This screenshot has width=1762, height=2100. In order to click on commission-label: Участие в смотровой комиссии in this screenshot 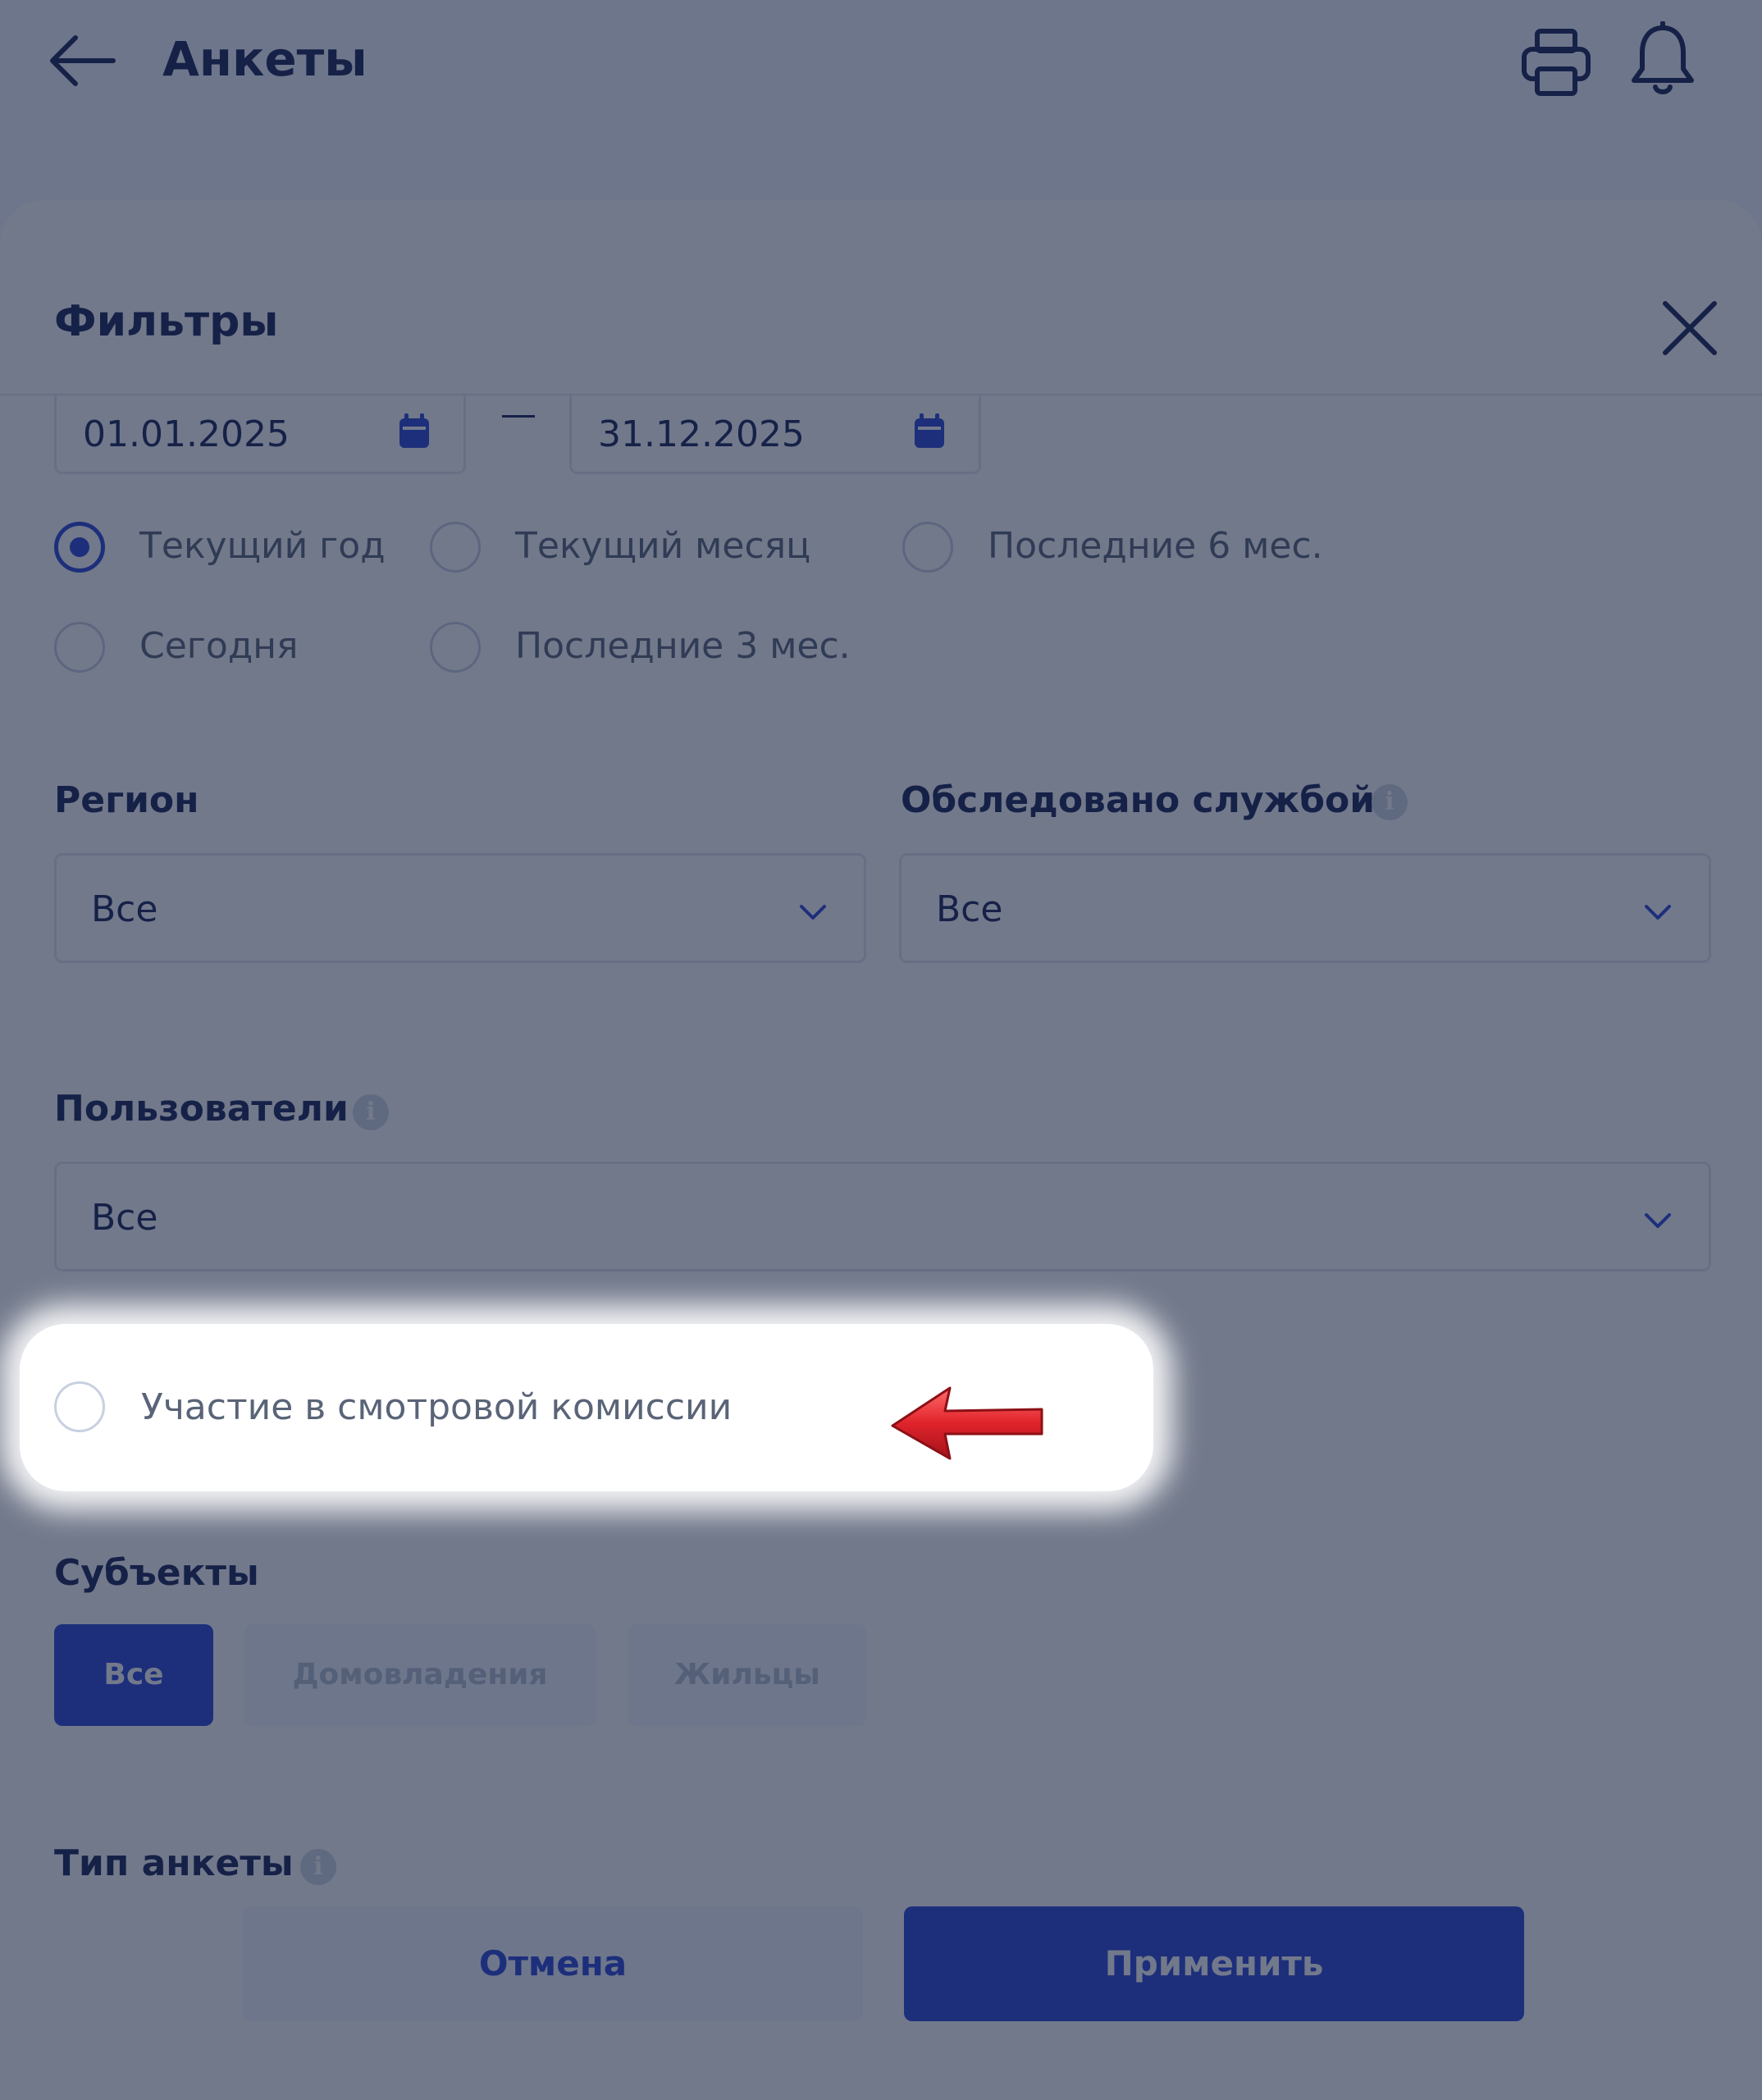, I will do `click(437, 1407)`.